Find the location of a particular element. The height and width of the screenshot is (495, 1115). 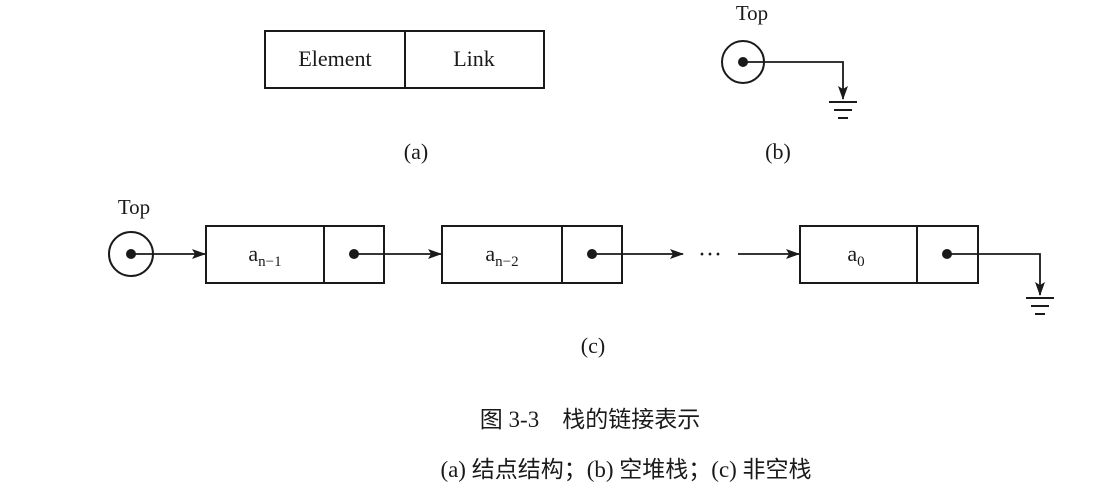

empty-stack: Top is located at coordinates (789, 60).